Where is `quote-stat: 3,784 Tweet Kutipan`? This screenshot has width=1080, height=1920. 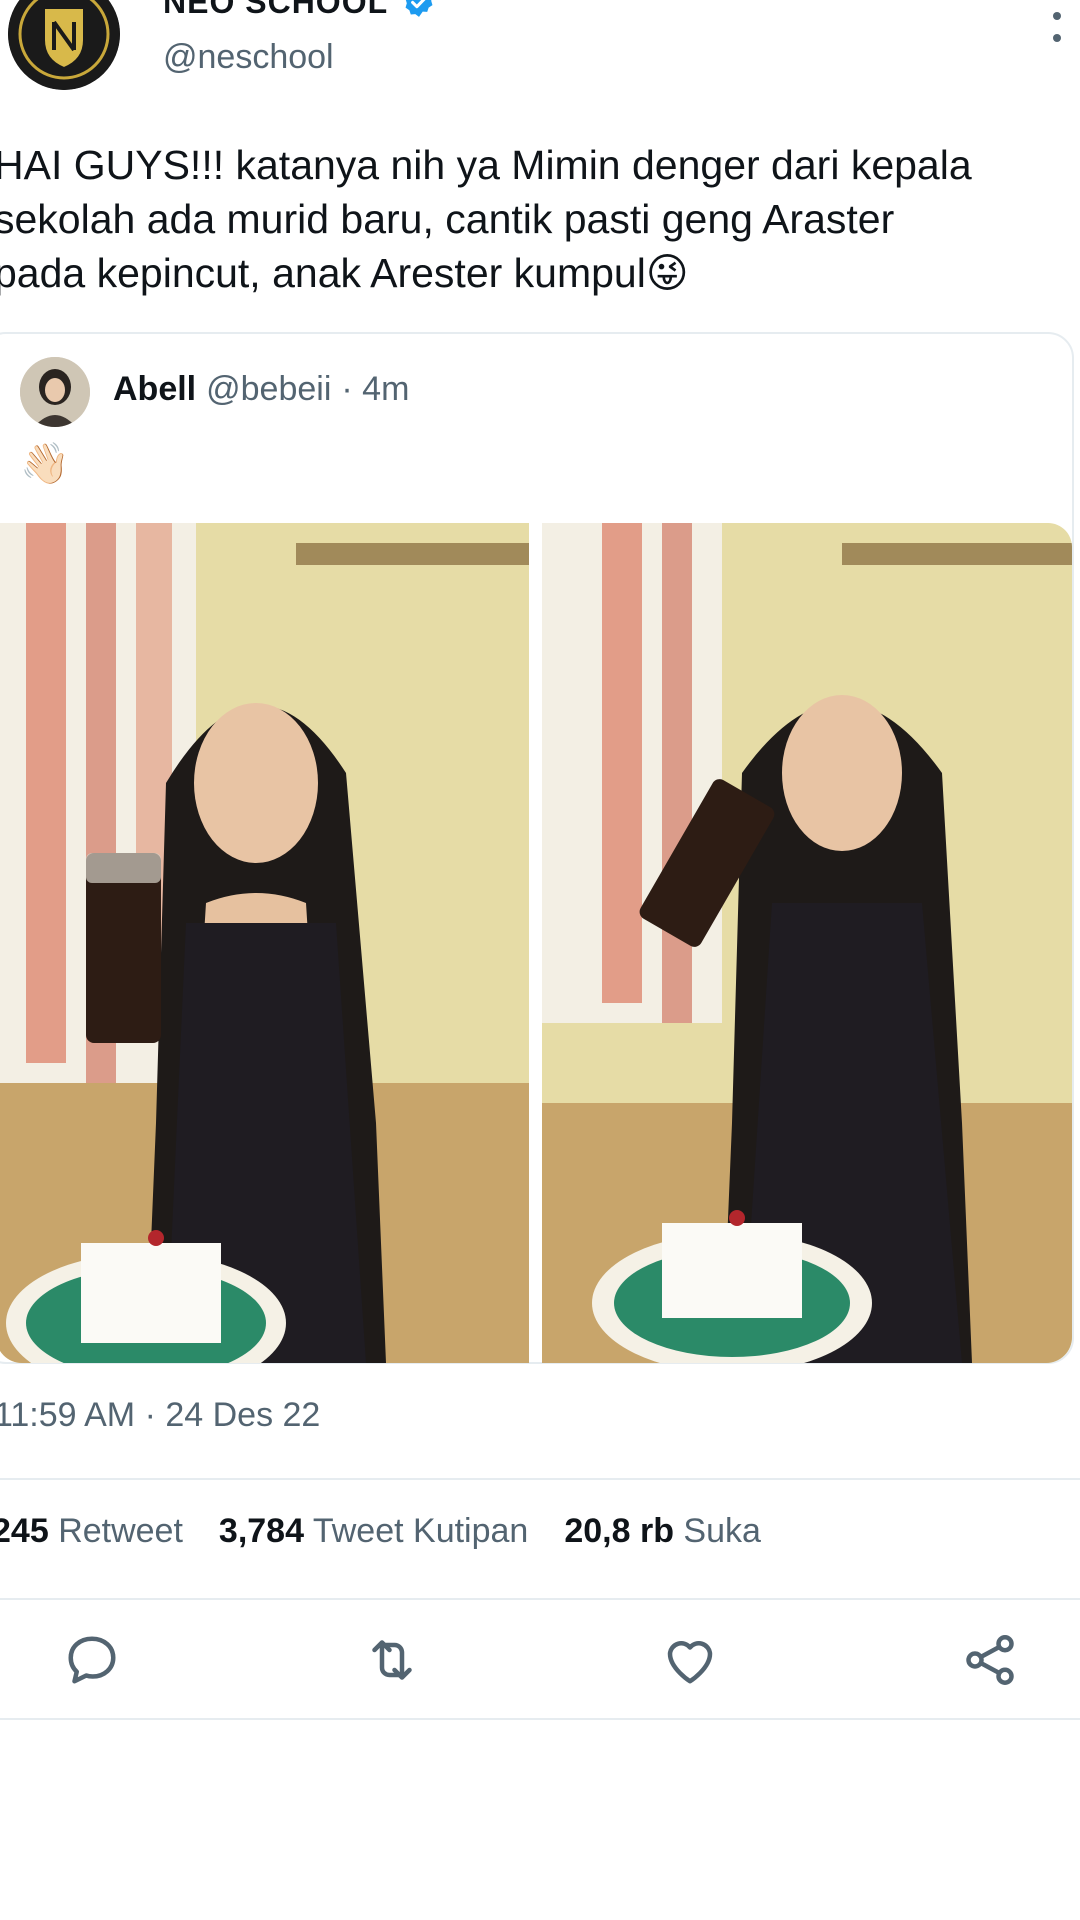 quote-stat: 3,784 Tweet Kutipan is located at coordinates (373, 1531).